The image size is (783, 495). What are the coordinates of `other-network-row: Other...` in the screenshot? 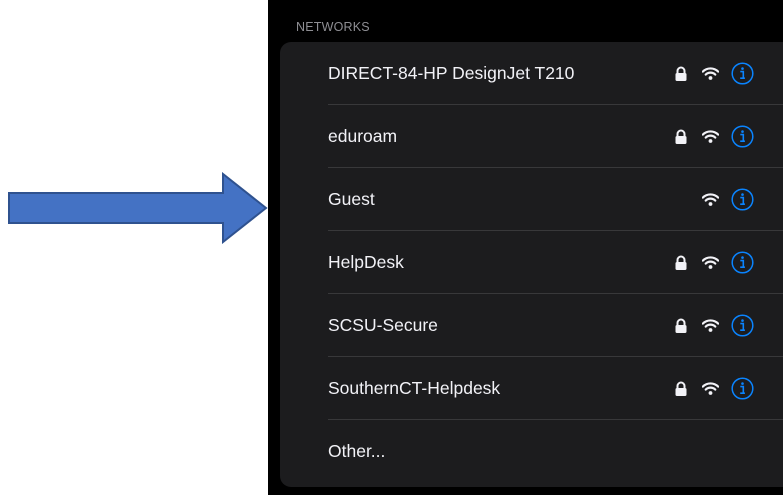 It's located at (531, 451).